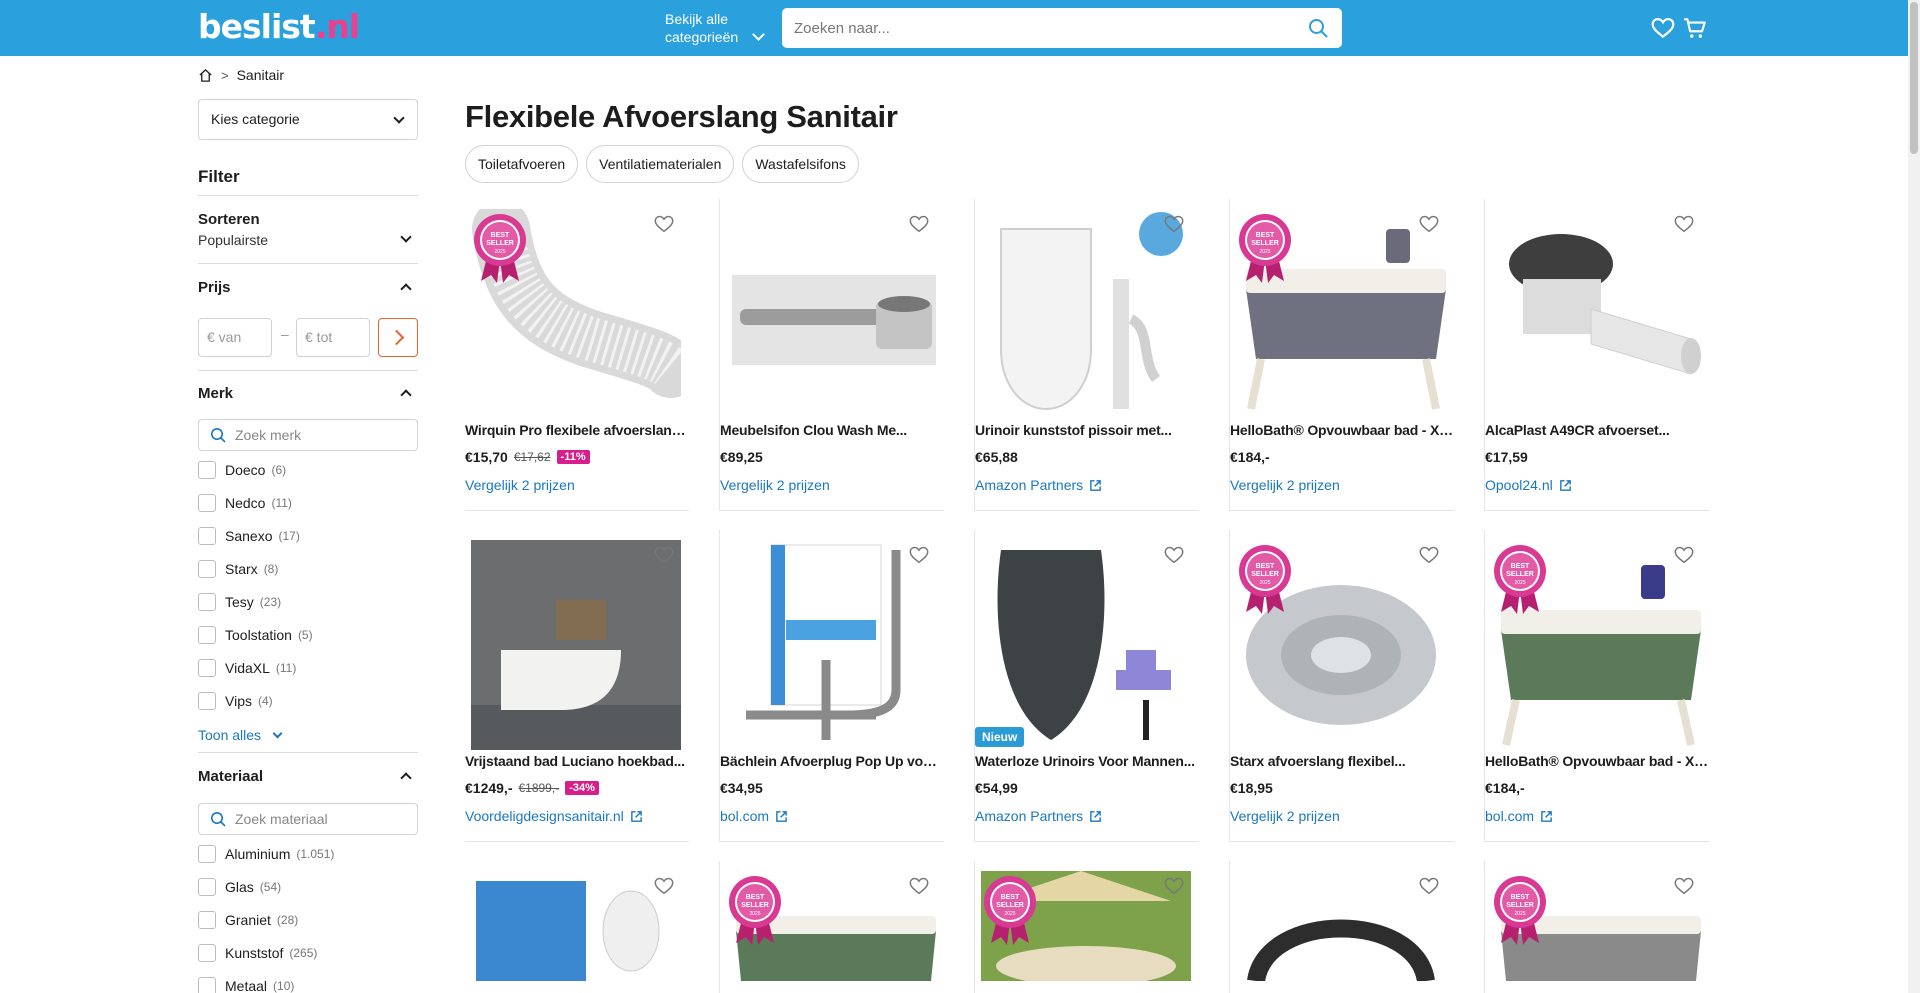  Describe the element at coordinates (554, 816) in the screenshot. I see `product-shop-link: Voordeligdesignsanitair.nl` at that location.